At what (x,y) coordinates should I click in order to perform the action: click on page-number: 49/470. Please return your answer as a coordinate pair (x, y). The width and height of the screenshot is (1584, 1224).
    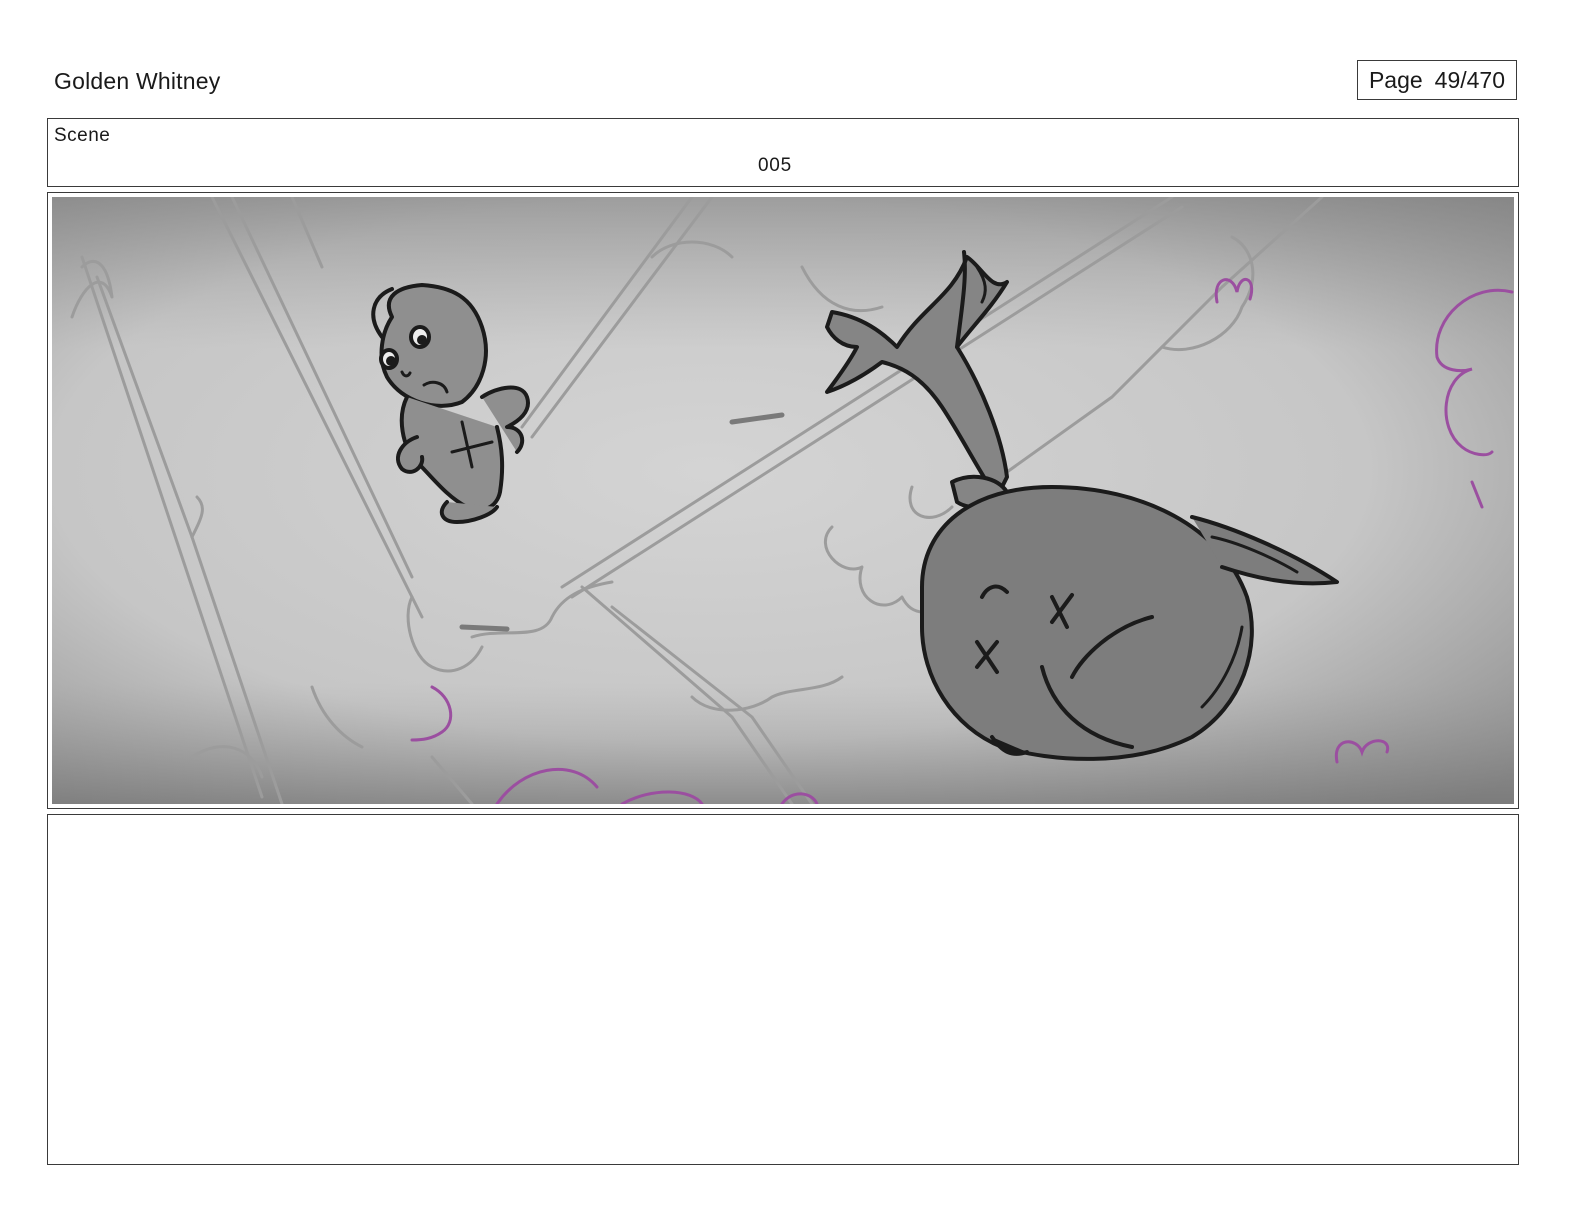
    Looking at the image, I should click on (1470, 79).